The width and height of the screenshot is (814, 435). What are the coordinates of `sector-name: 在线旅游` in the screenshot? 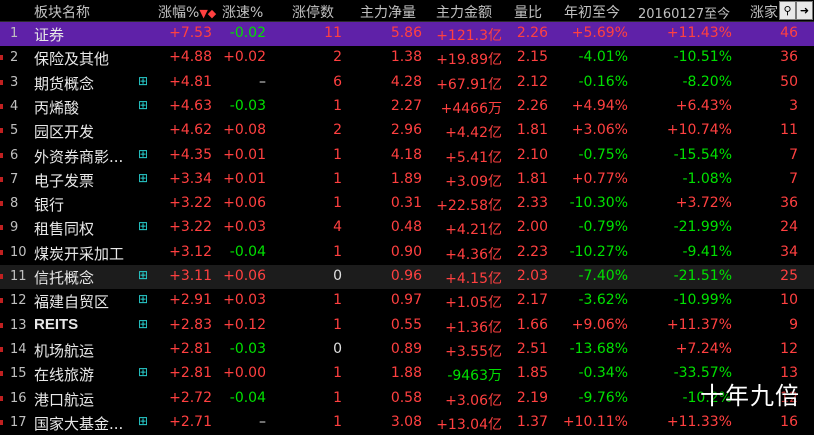 It's located at (64, 374).